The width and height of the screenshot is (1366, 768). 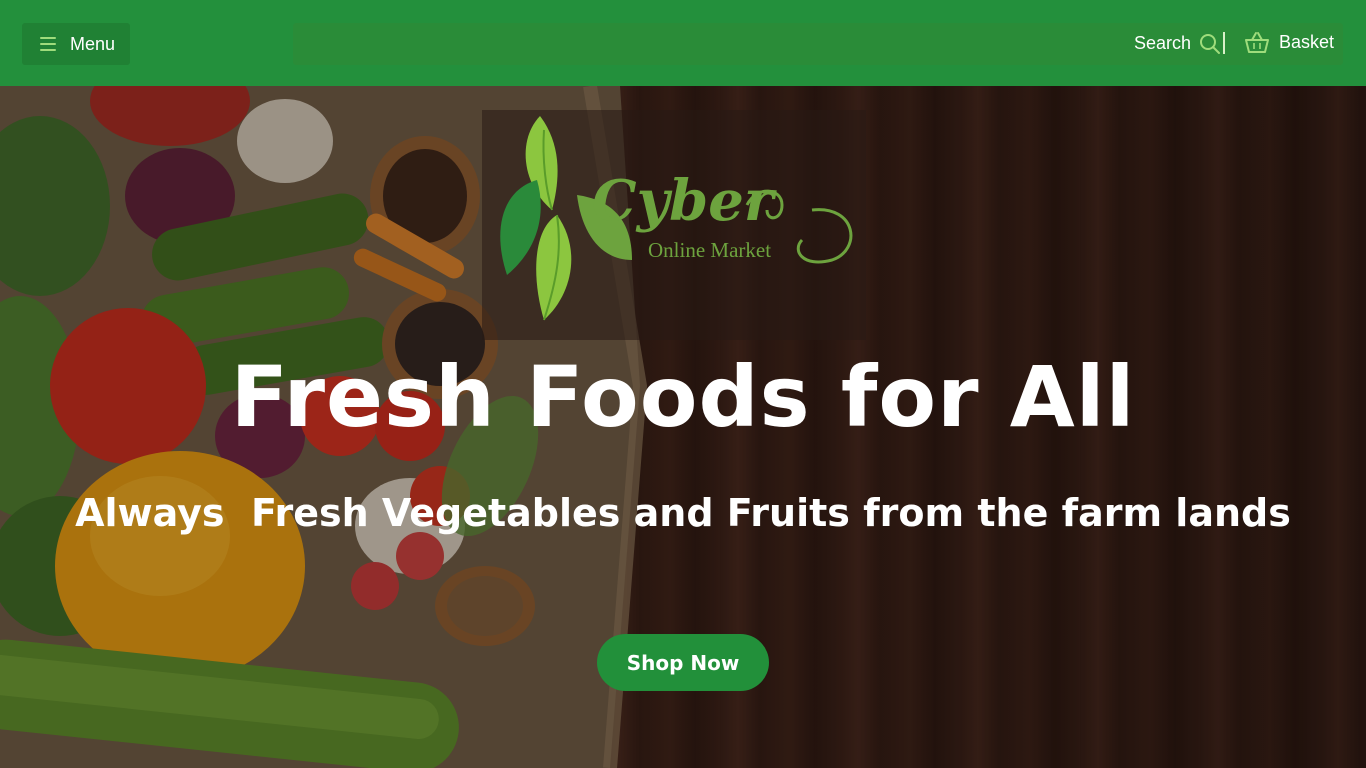 What do you see at coordinates (683, 43) in the screenshot?
I see `top-nav-bar: Menu Search Basket` at bounding box center [683, 43].